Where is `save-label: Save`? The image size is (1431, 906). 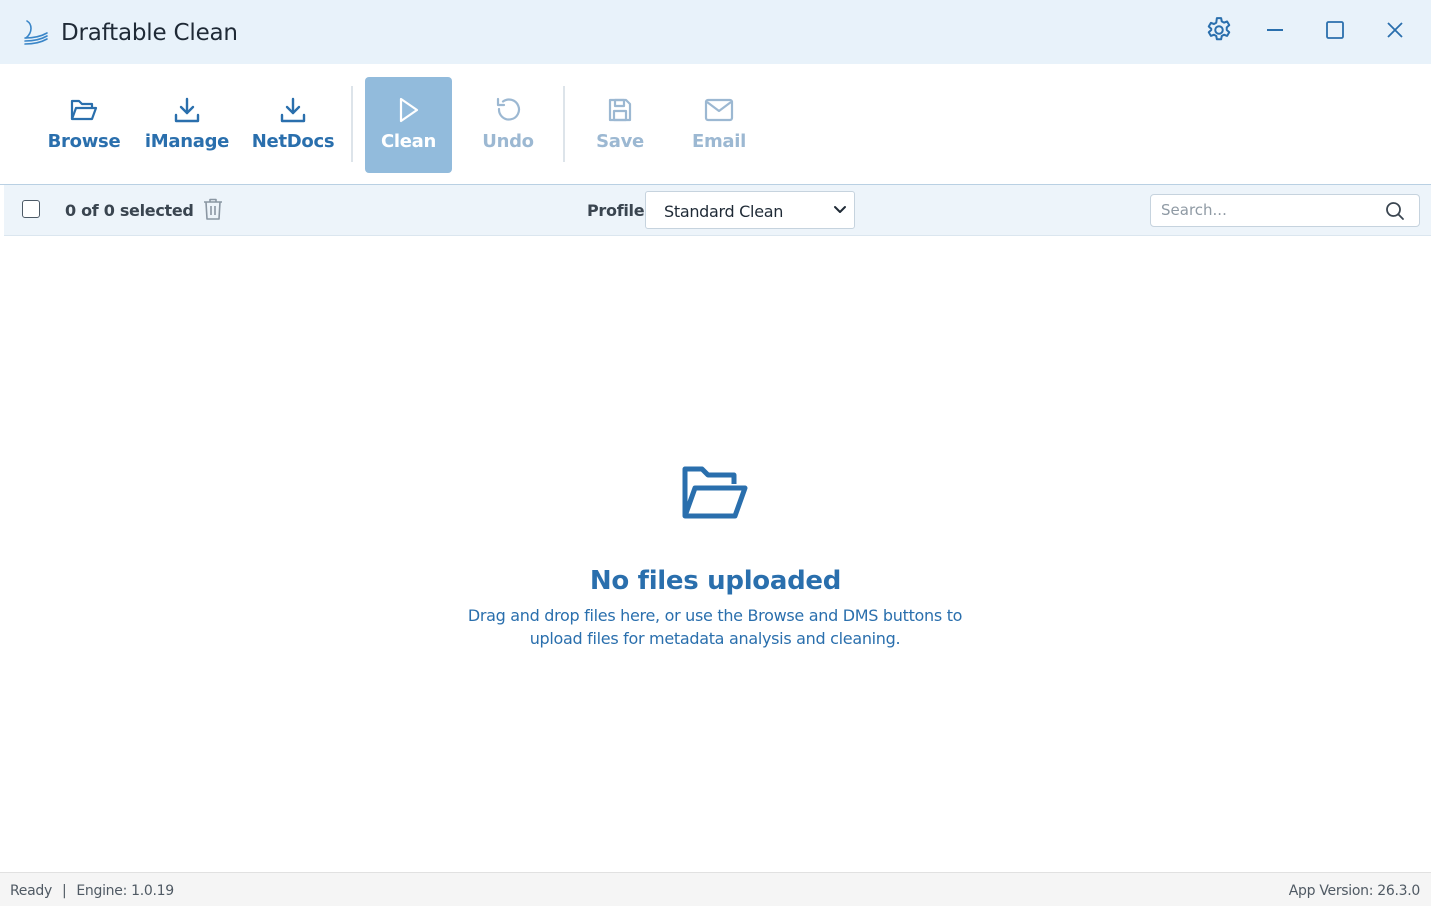
save-label: Save is located at coordinates (620, 141).